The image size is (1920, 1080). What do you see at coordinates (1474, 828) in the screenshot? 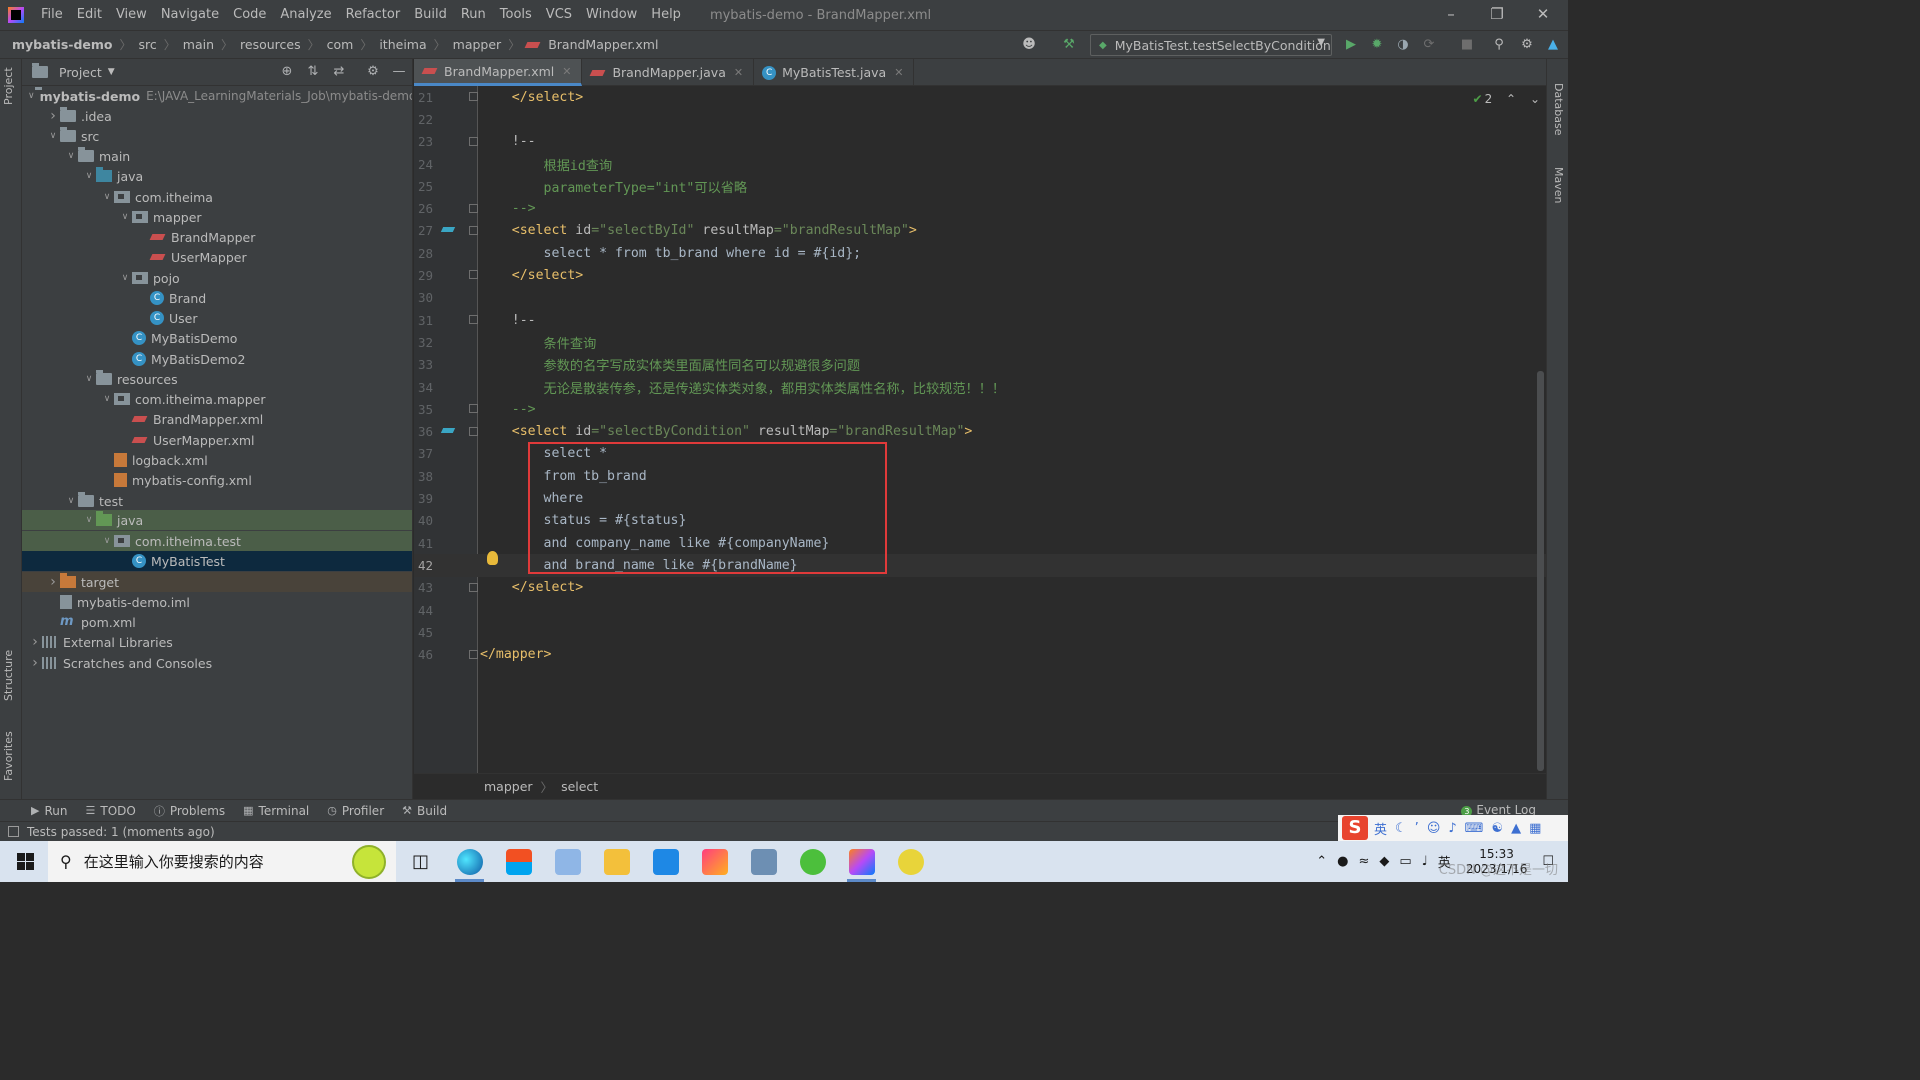
I see `keyboard-icon: ⌨` at bounding box center [1474, 828].